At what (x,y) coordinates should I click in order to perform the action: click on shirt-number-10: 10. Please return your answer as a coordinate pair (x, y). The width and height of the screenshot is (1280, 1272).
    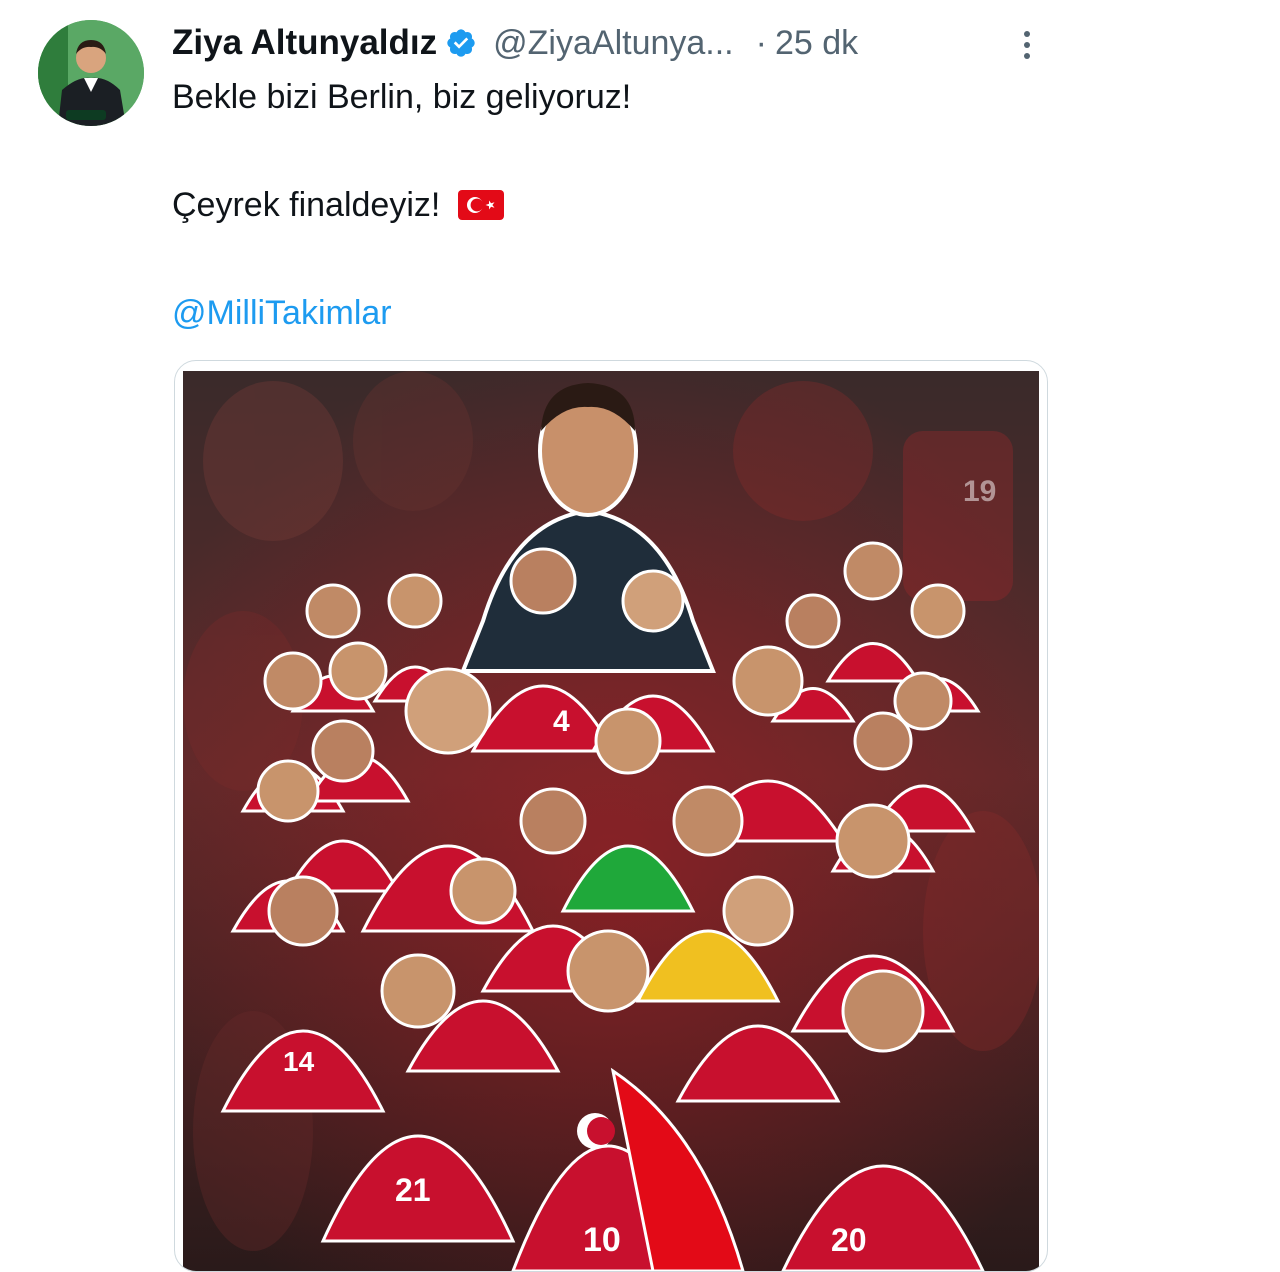
    Looking at the image, I should click on (602, 1240).